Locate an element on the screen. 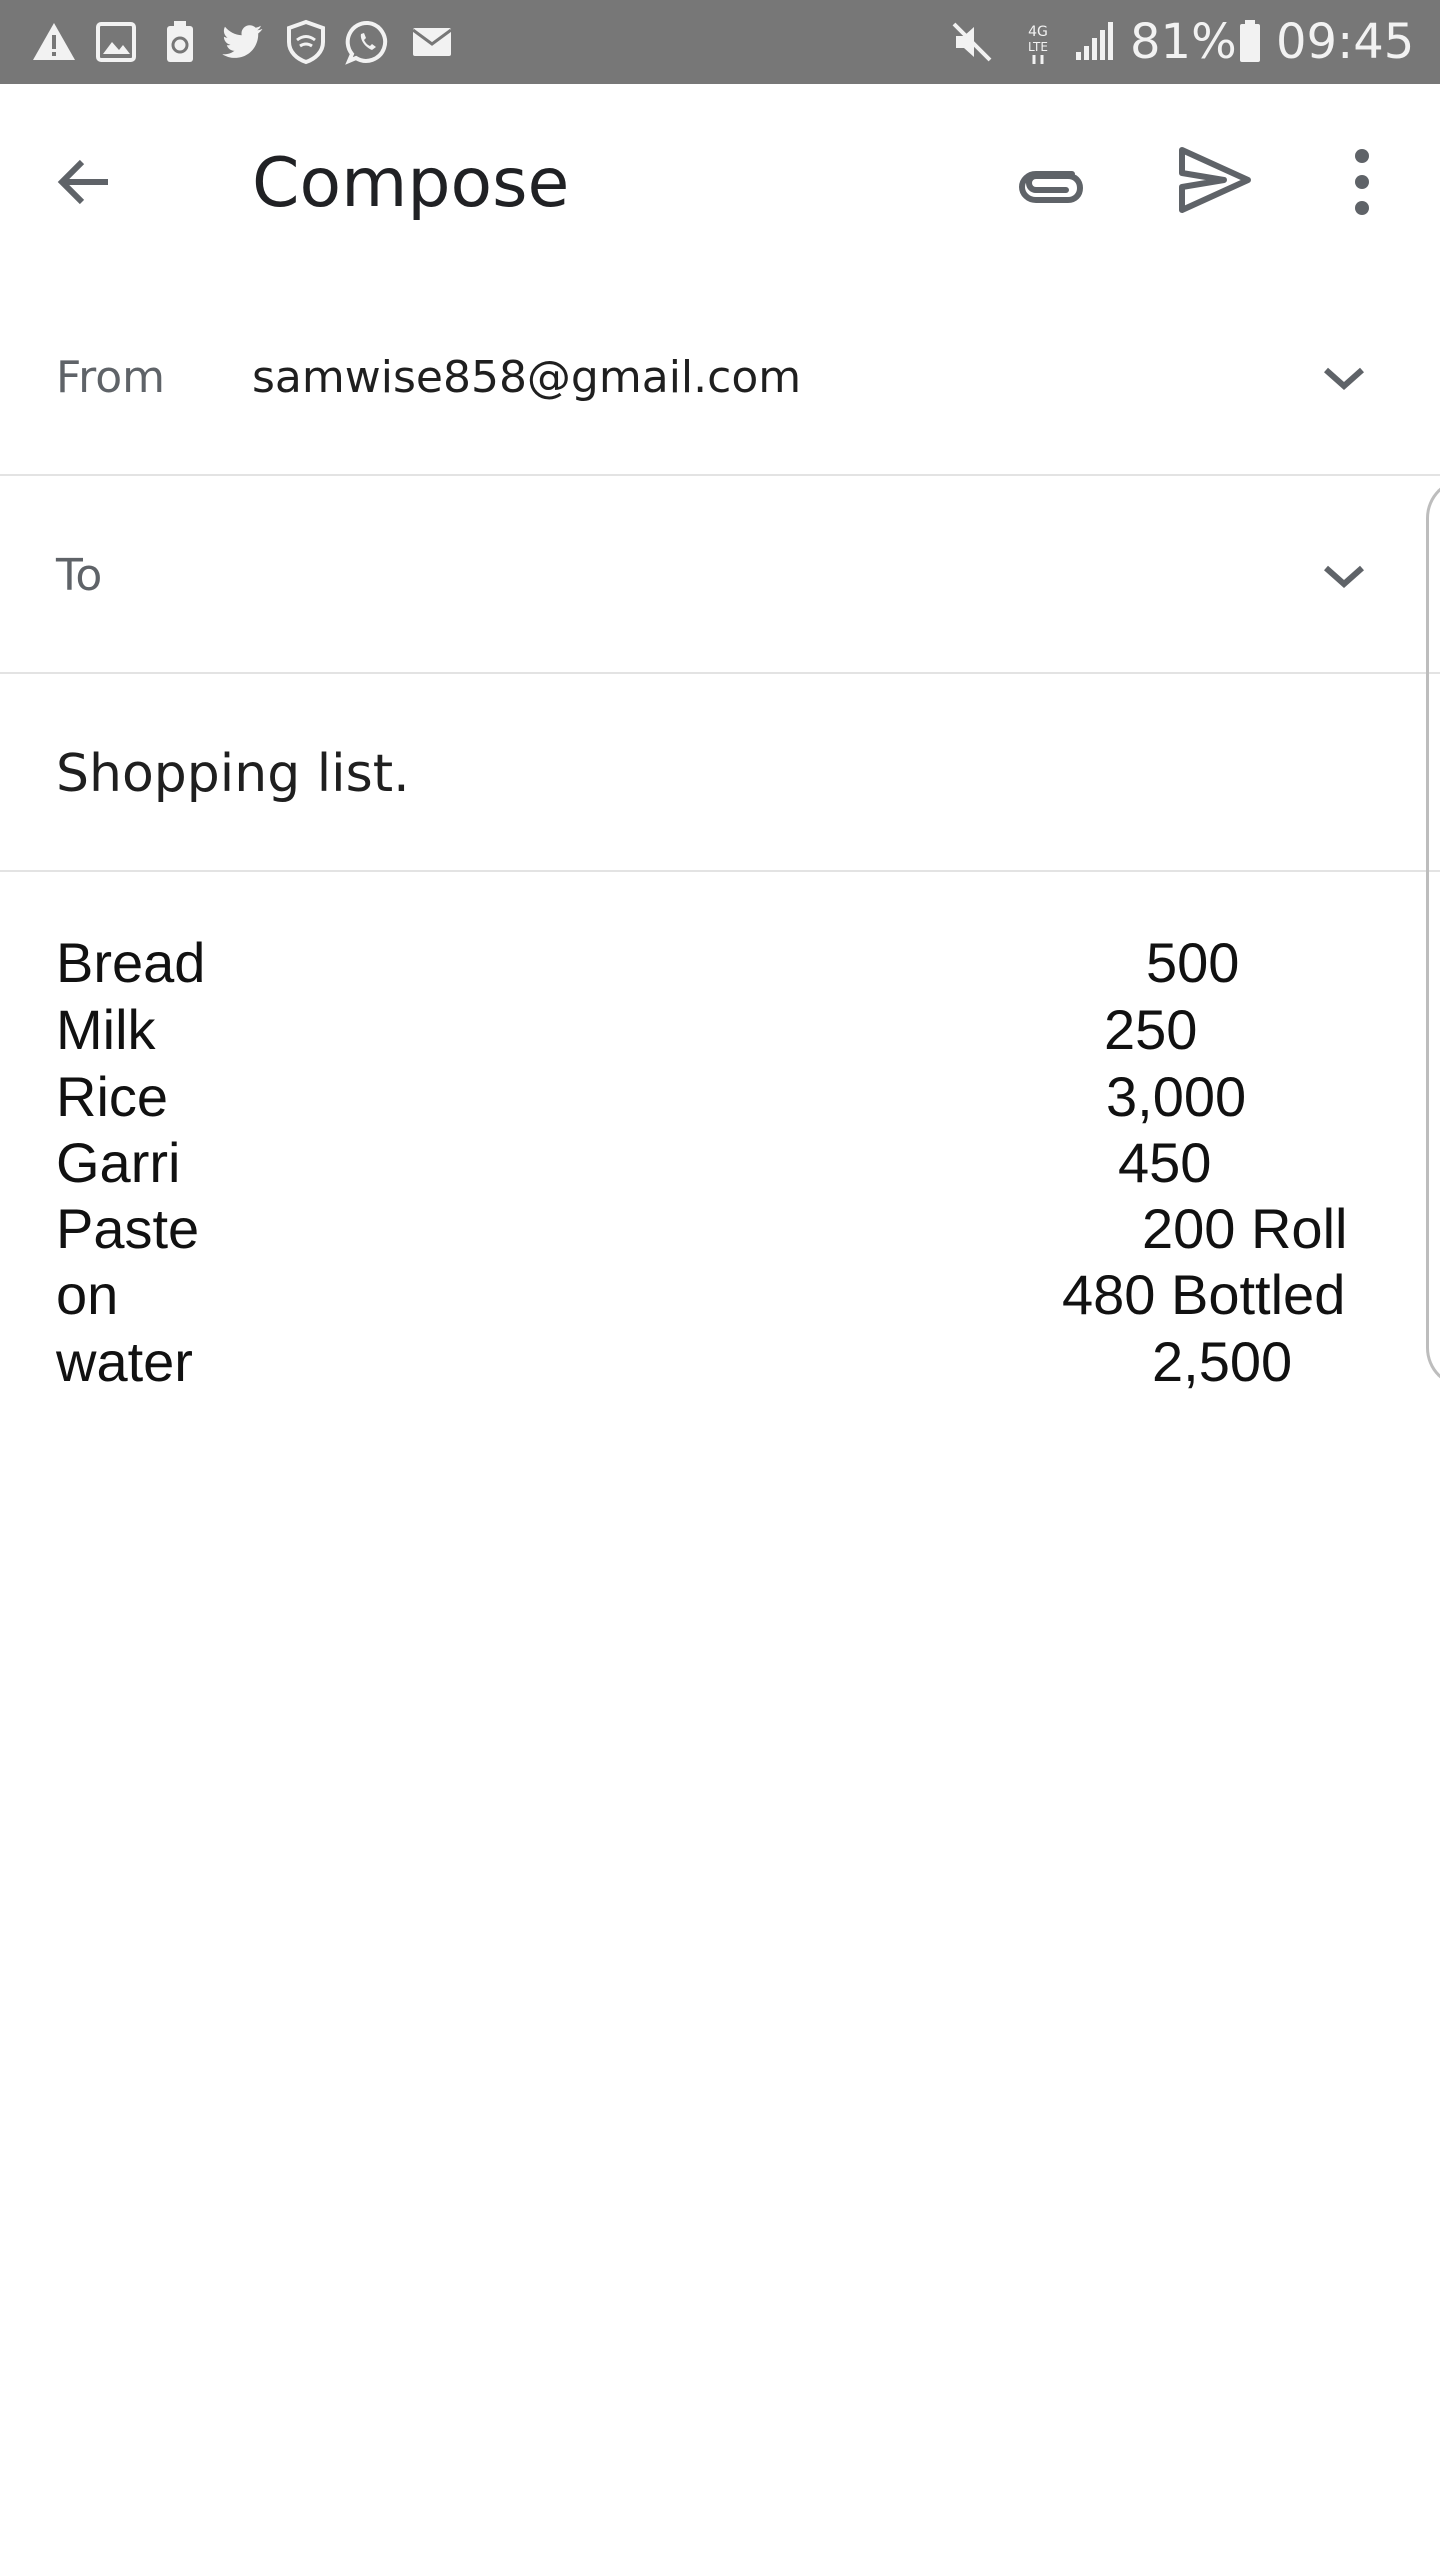 This screenshot has height=2560, width=1440. svg-text: 4G is located at coordinates (1038, 32).